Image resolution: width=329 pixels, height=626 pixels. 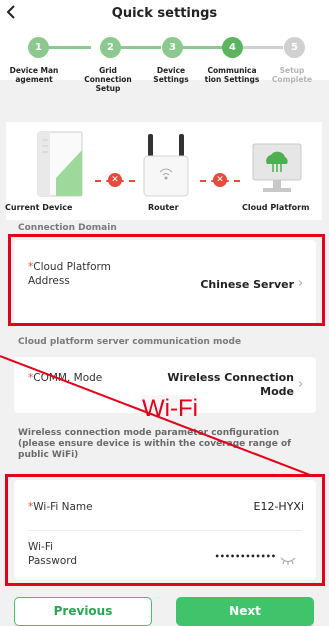 What do you see at coordinates (232, 47) in the screenshot?
I see `step-4-circle: 4` at bounding box center [232, 47].